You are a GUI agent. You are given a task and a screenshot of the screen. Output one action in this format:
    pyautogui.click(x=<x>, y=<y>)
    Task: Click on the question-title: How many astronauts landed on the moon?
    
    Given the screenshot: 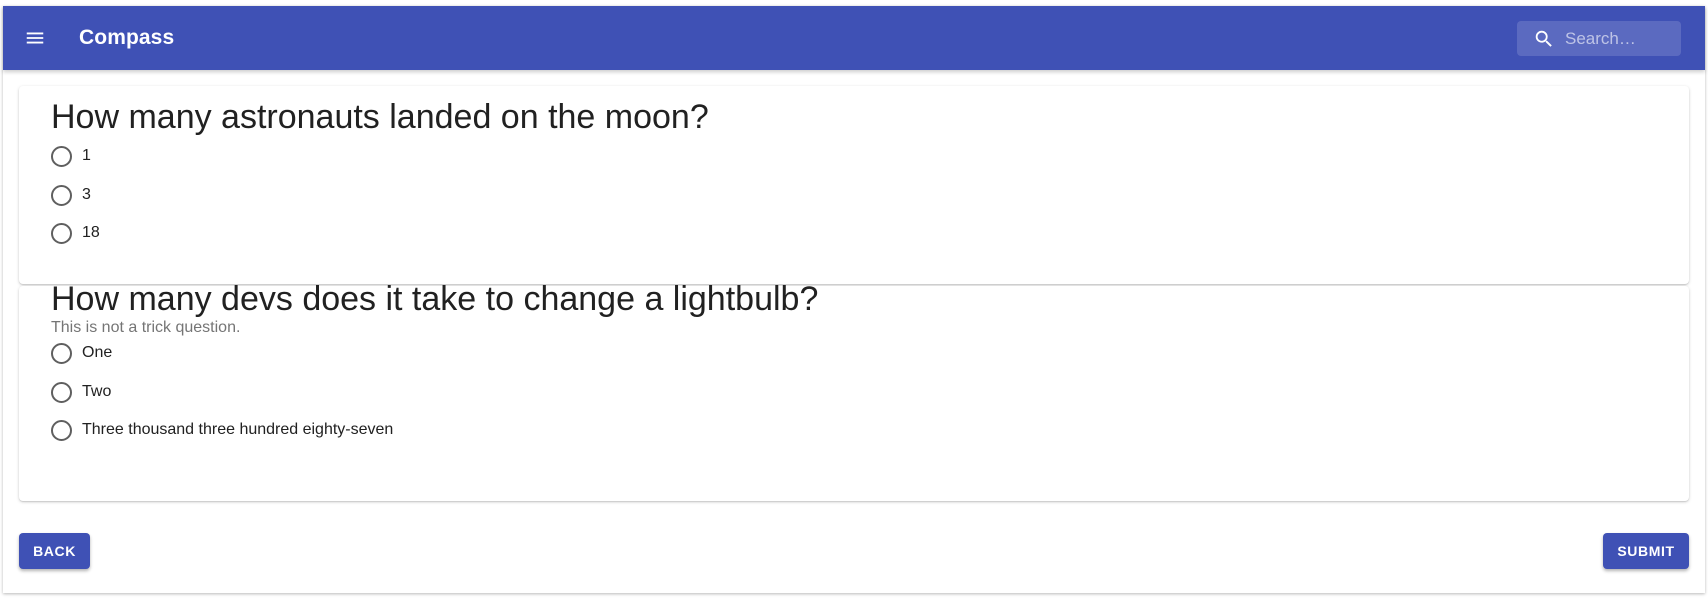 What is the action you would take?
    pyautogui.click(x=380, y=117)
    